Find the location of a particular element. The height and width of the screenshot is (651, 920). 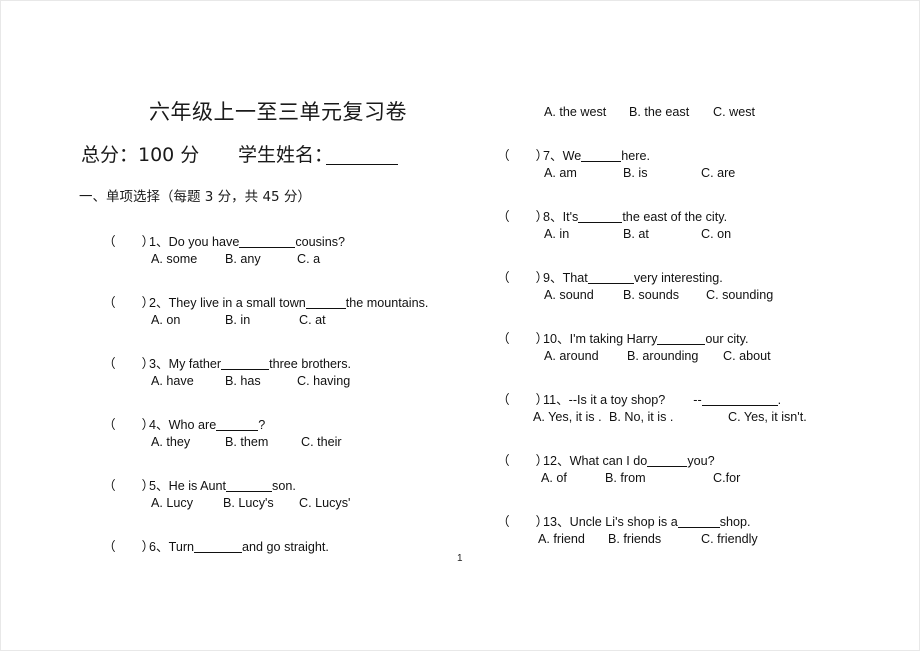

option-a-q6: A. the west is located at coordinates (575, 112).